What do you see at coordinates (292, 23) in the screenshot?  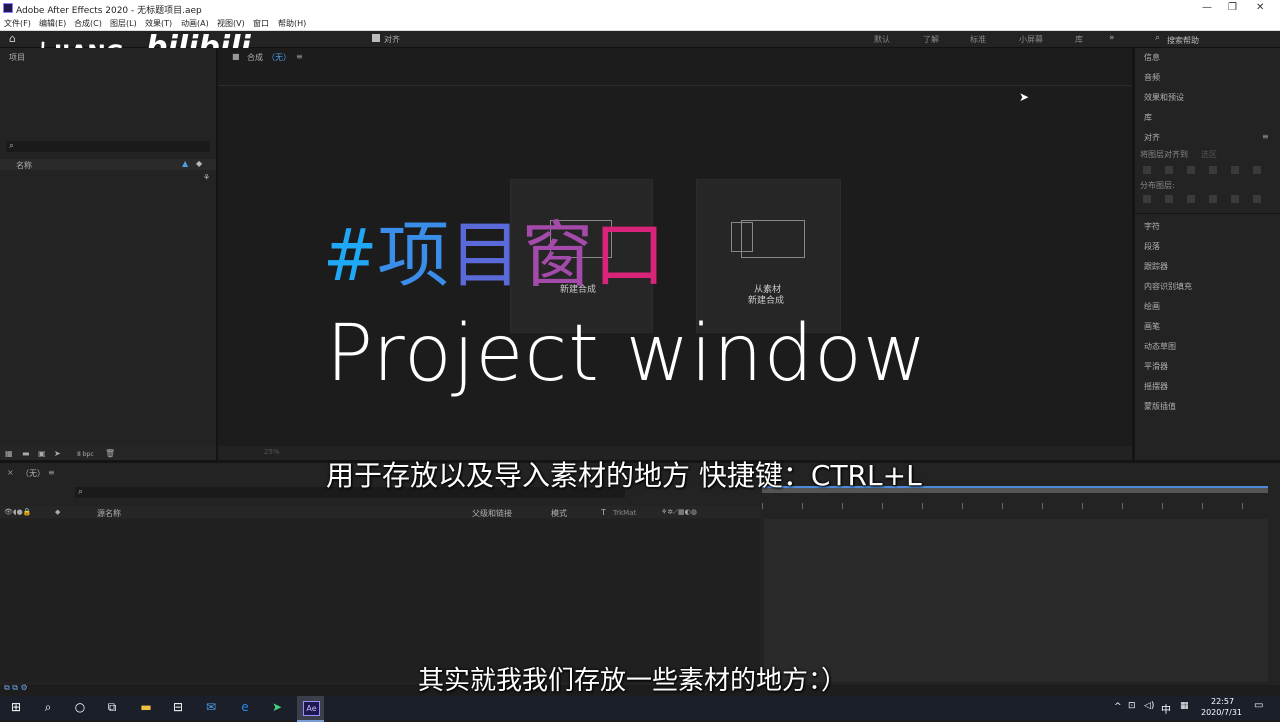 I see `menu-help: 帮助(H)` at bounding box center [292, 23].